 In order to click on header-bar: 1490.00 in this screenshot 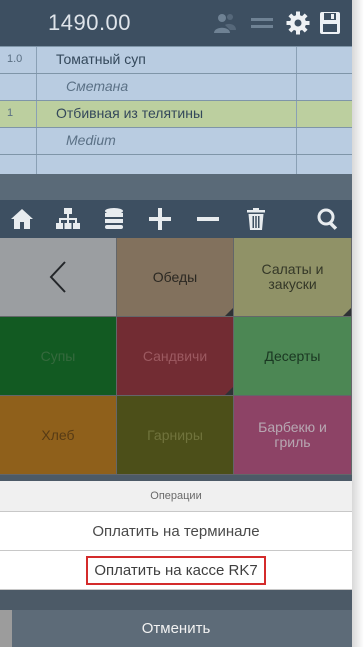, I will do `click(176, 23)`.